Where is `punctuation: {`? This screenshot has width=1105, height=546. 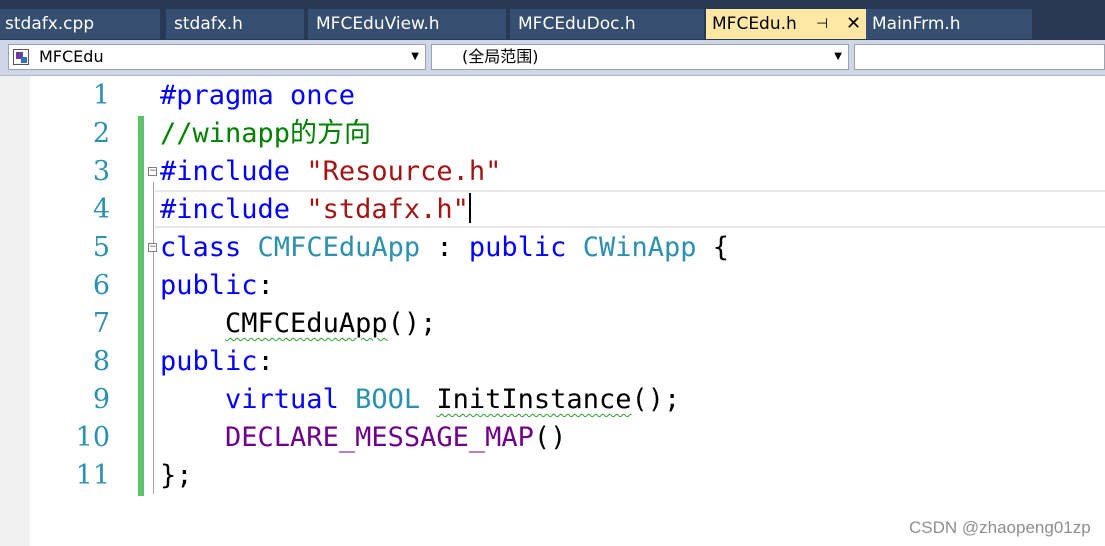 punctuation: { is located at coordinates (713, 247).